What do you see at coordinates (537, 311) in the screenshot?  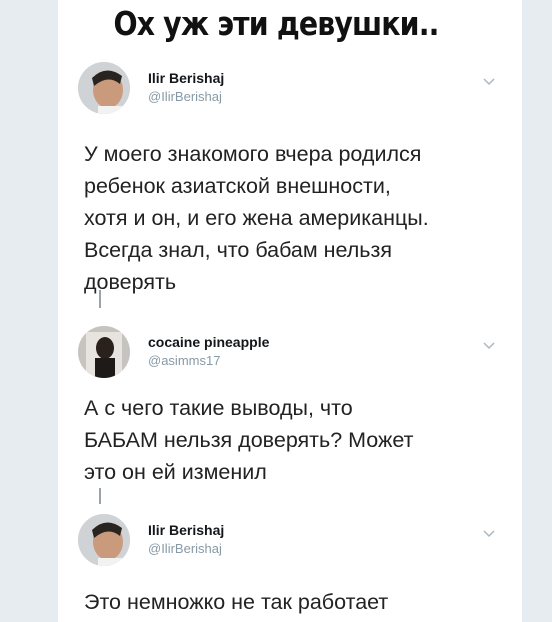 I see `right-margin` at bounding box center [537, 311].